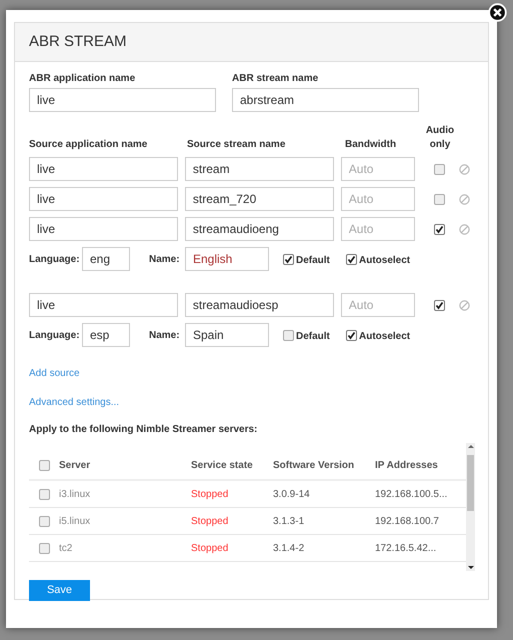  Describe the element at coordinates (497, 12) in the screenshot. I see `close-icon` at that location.